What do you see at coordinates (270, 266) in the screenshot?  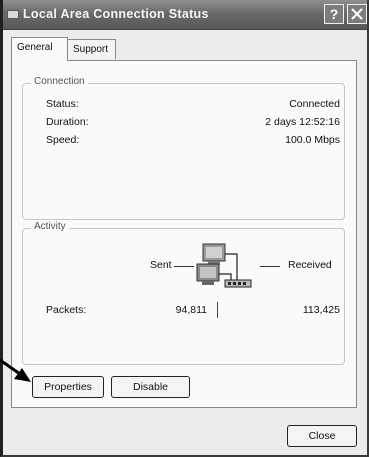 I see `received-dash` at bounding box center [270, 266].